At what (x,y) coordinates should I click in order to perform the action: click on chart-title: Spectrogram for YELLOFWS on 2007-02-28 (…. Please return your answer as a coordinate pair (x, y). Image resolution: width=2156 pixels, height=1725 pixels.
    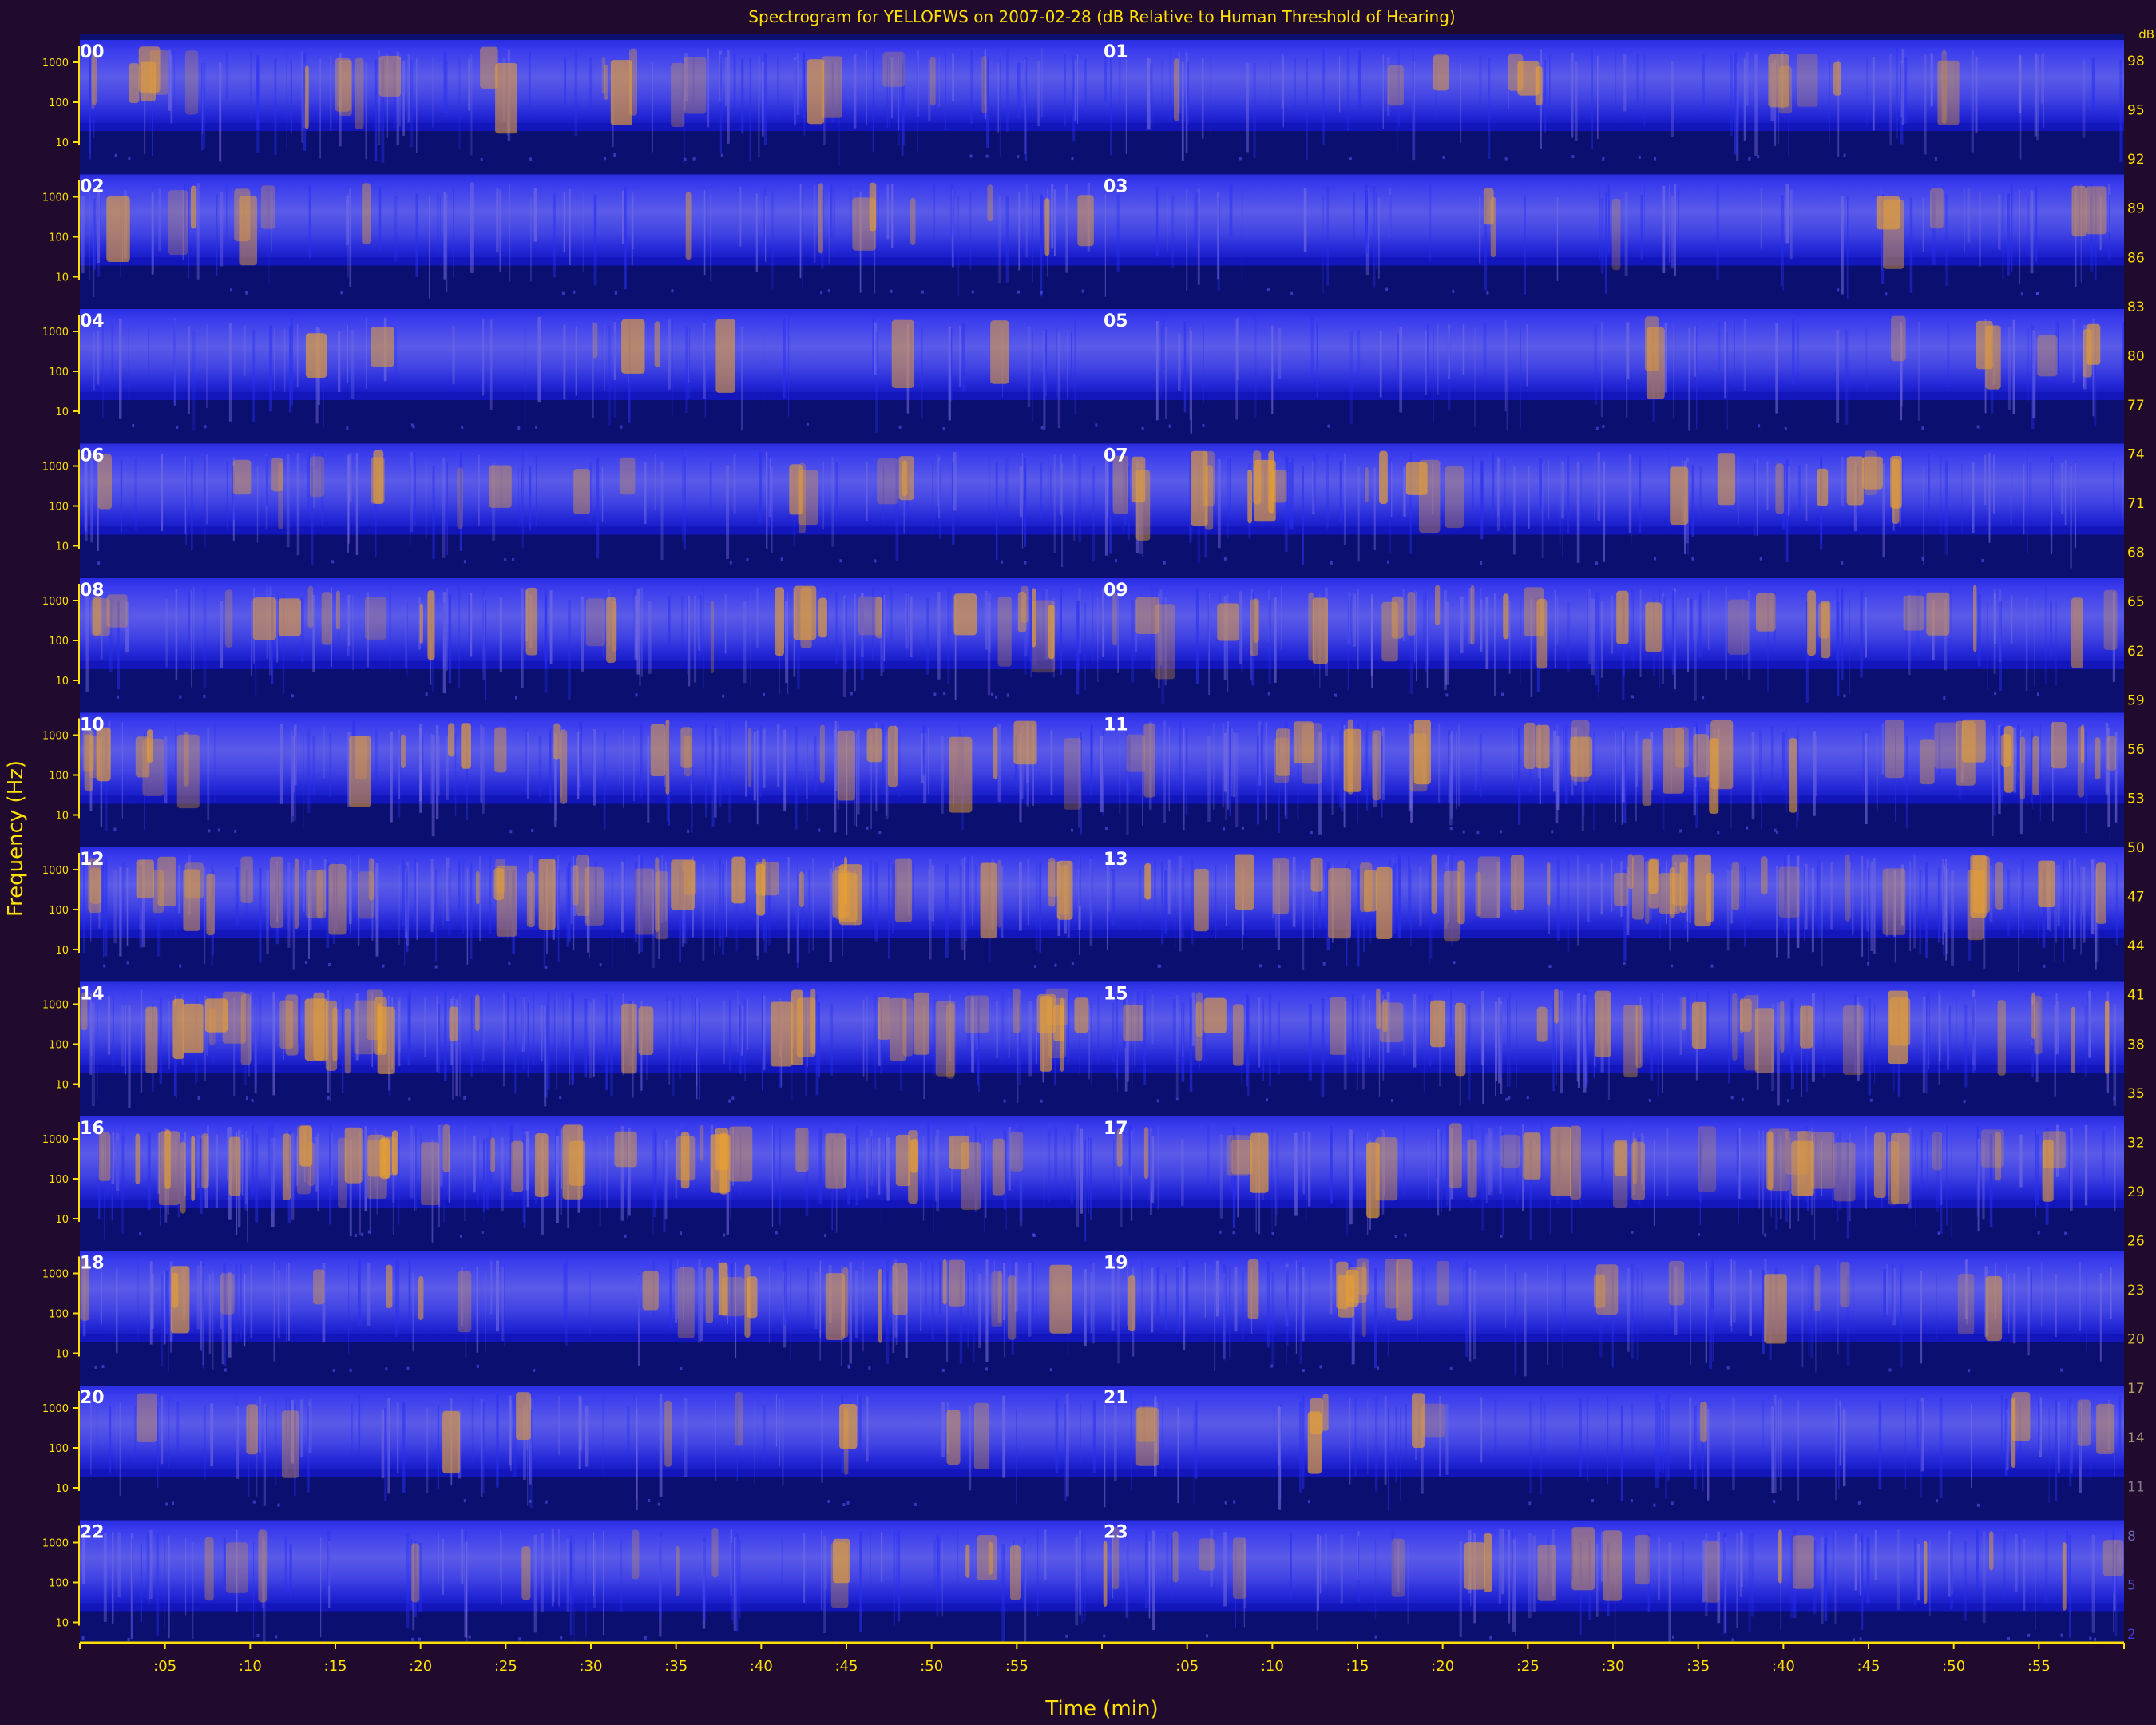
    Looking at the image, I should click on (1101, 17).